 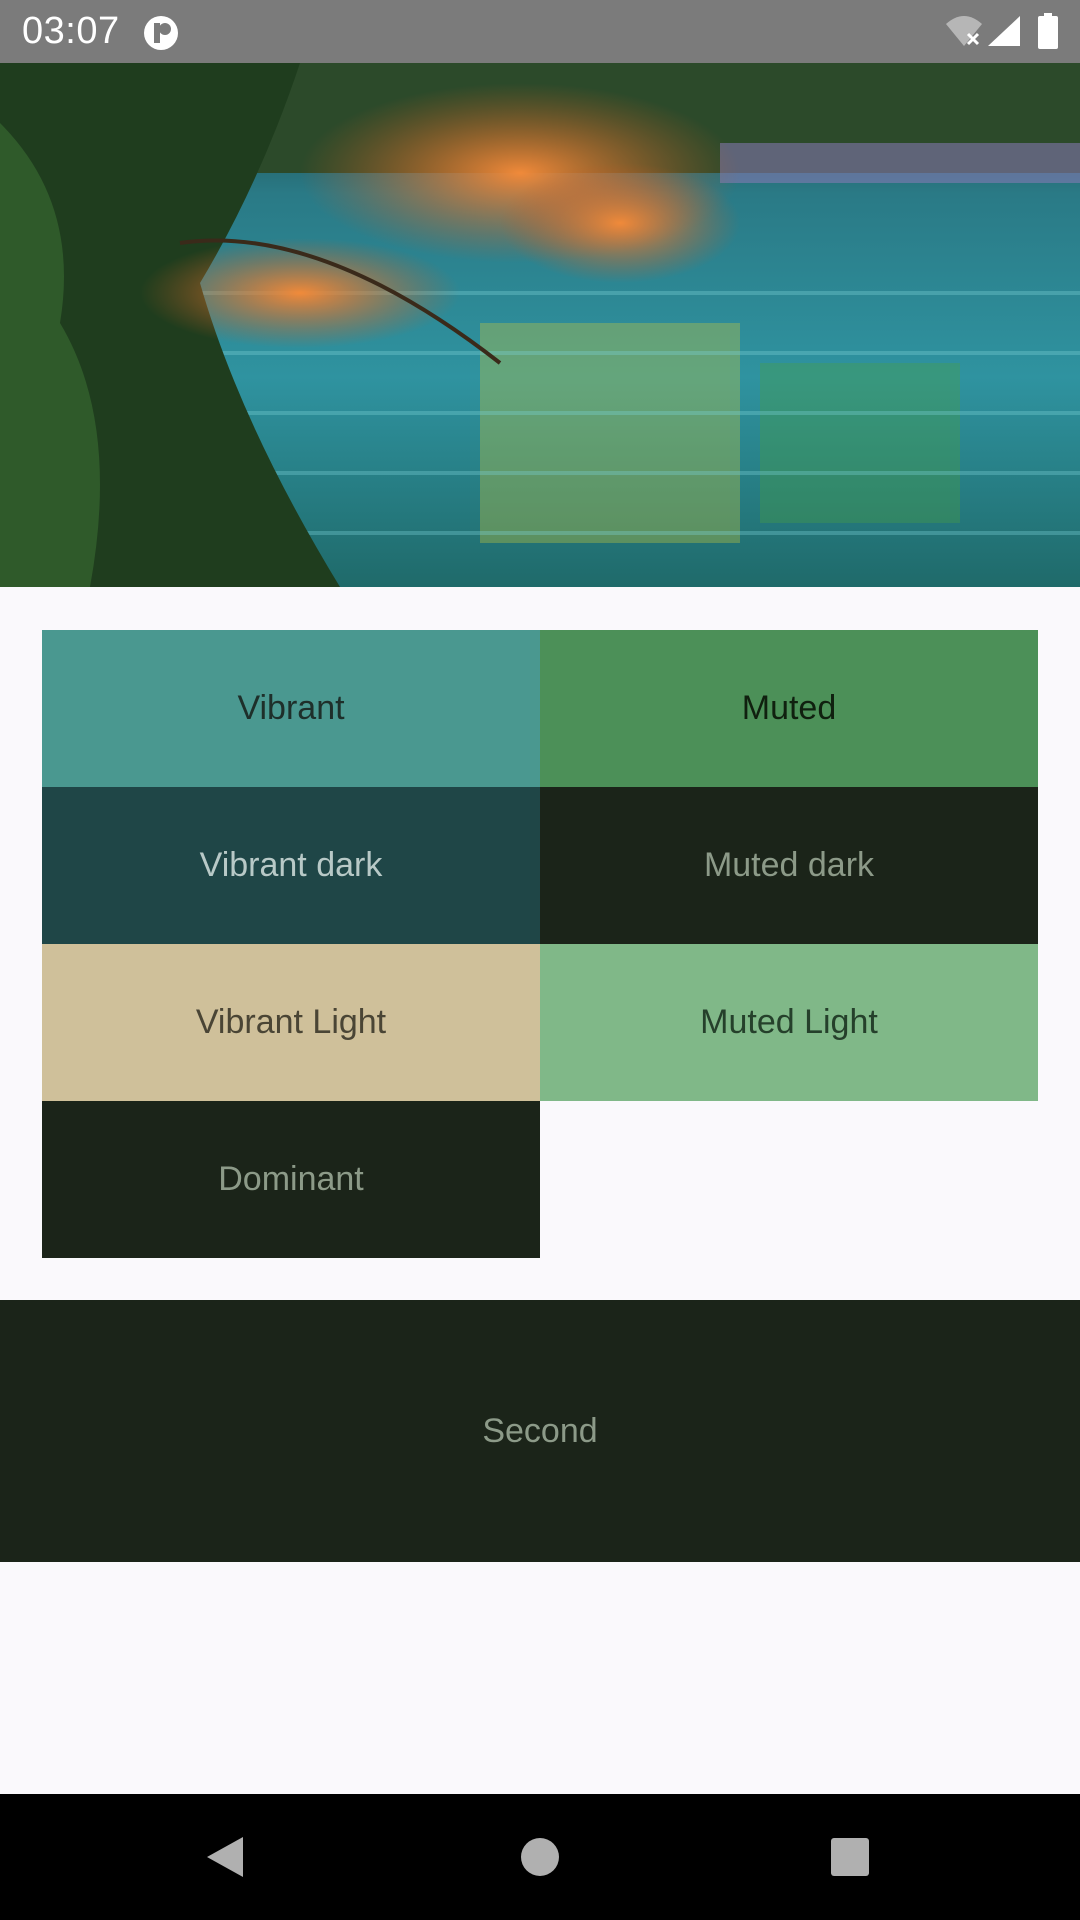 I want to click on back-button, so click(x=225, y=1857).